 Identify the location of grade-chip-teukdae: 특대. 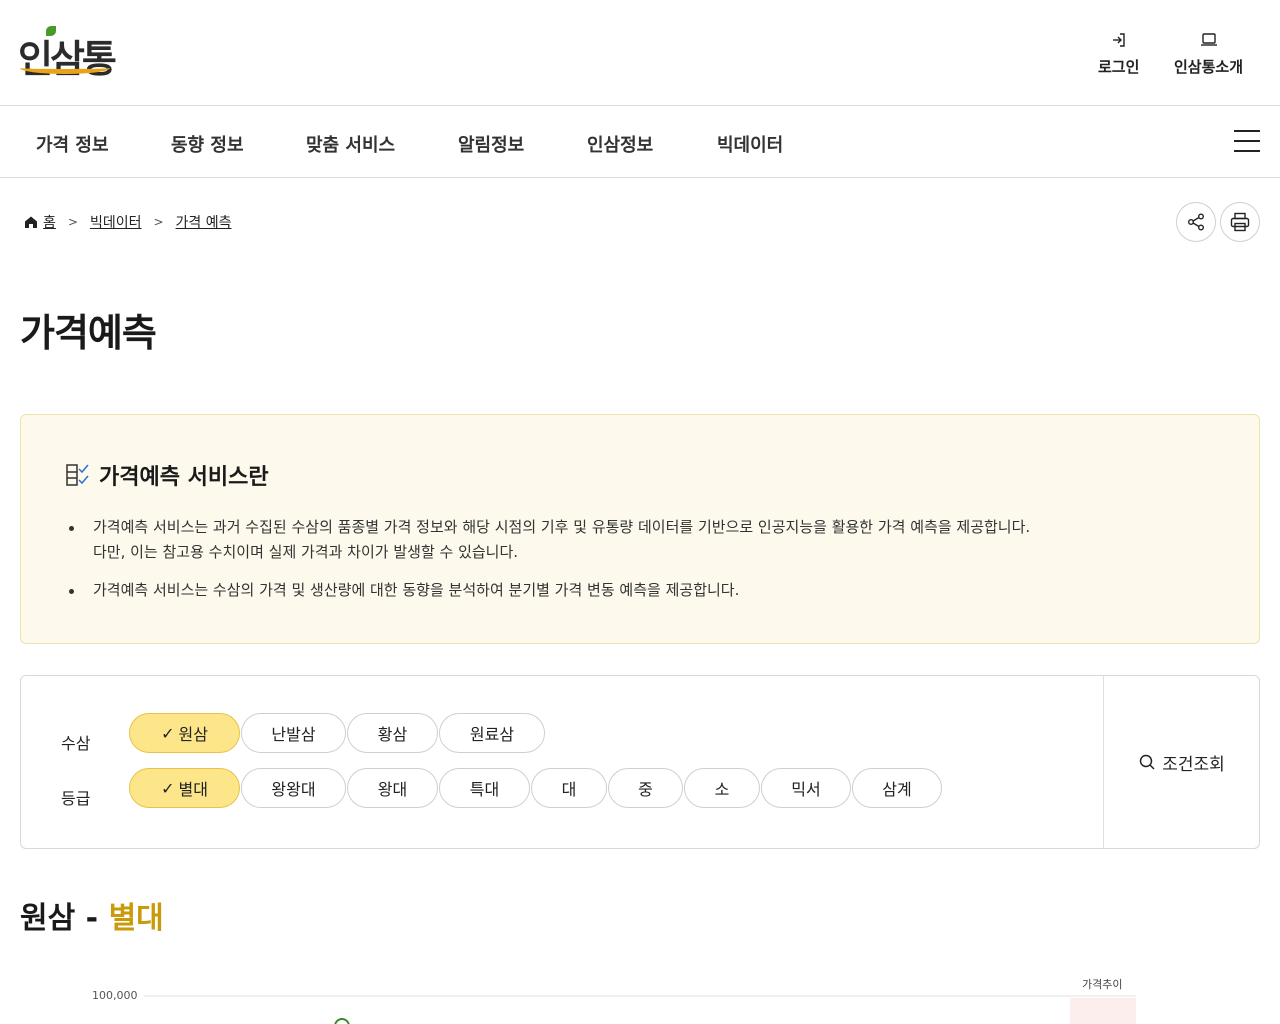
(484, 788).